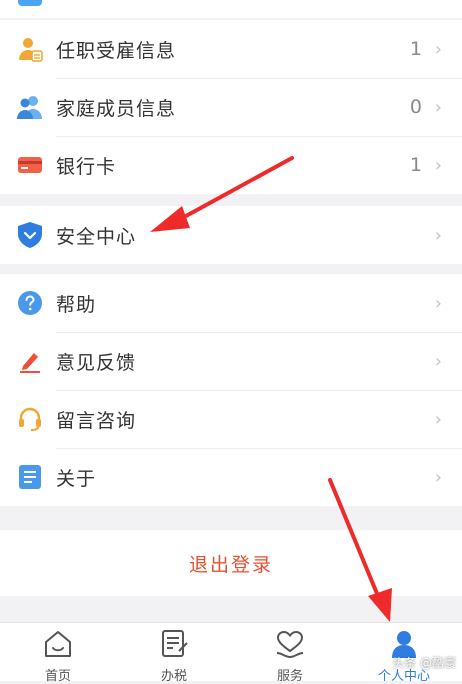 The width and height of the screenshot is (462, 684). I want to click on menu-label: 家庭成员信息, so click(116, 108).